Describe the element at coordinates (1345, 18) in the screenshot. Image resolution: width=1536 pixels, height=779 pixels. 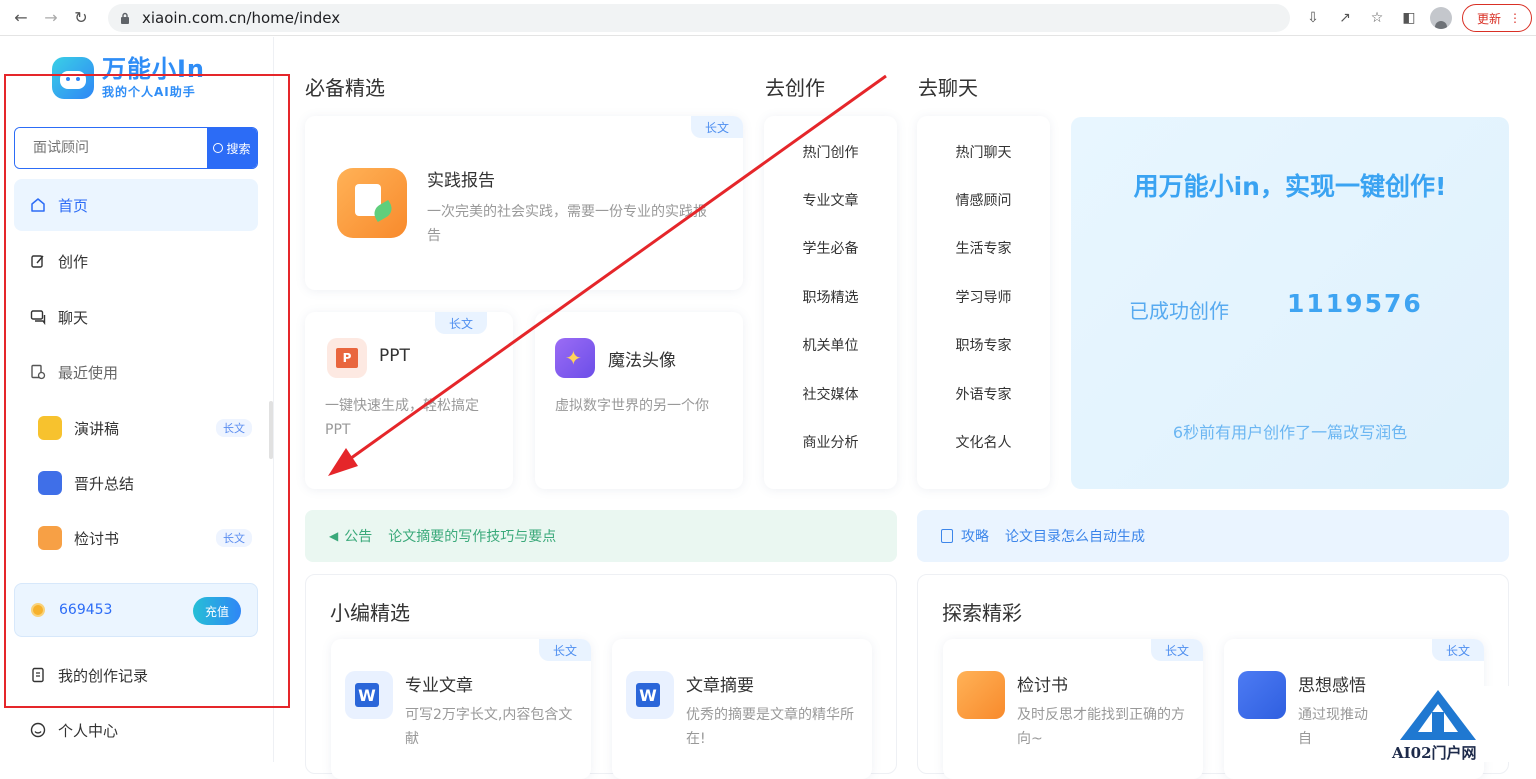
I see `share-icon: ↗` at that location.